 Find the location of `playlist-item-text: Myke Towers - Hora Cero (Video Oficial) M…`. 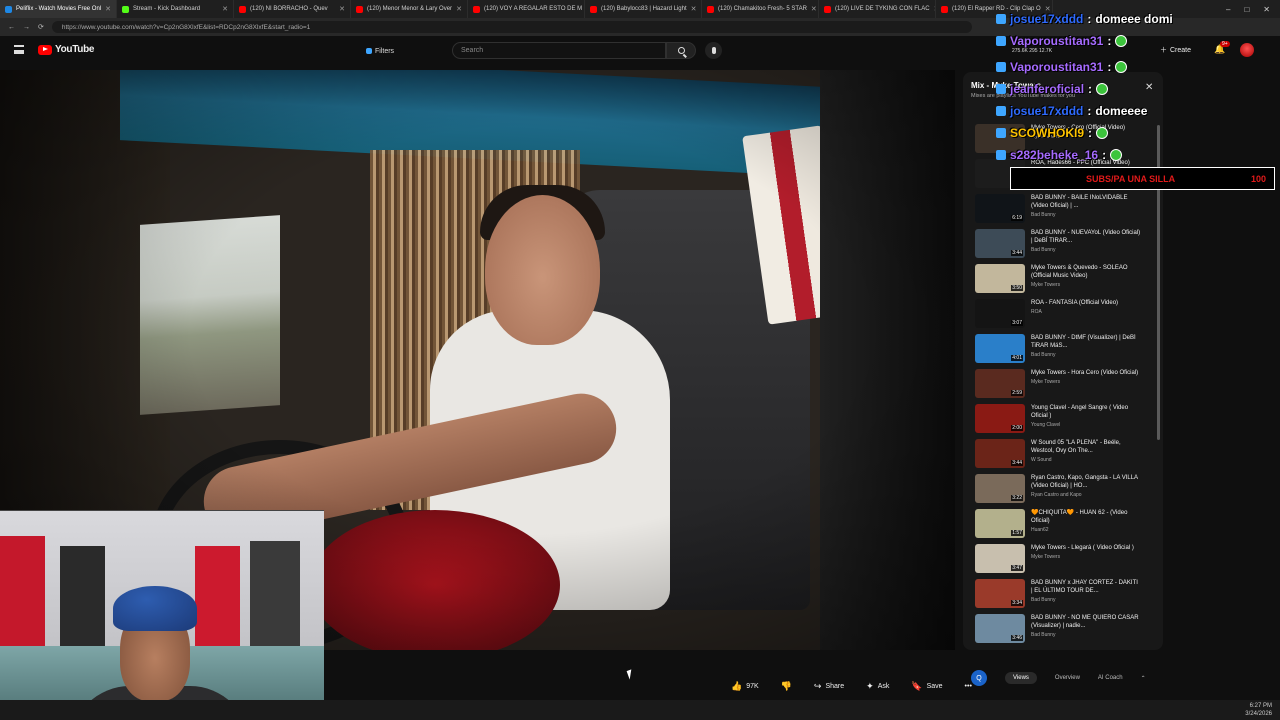

playlist-item-text: Myke Towers - Hora Cero (Video Oficial) M… is located at coordinates (1086, 386).